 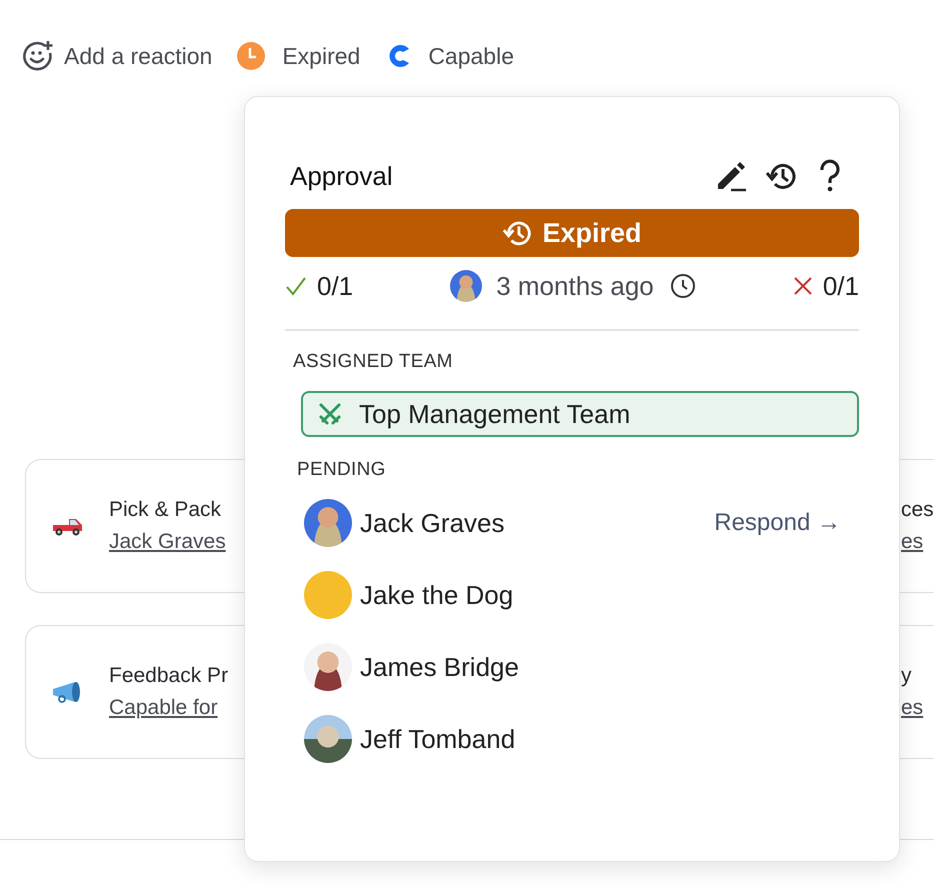 I want to click on add-reaction-icon, so click(x=38, y=56).